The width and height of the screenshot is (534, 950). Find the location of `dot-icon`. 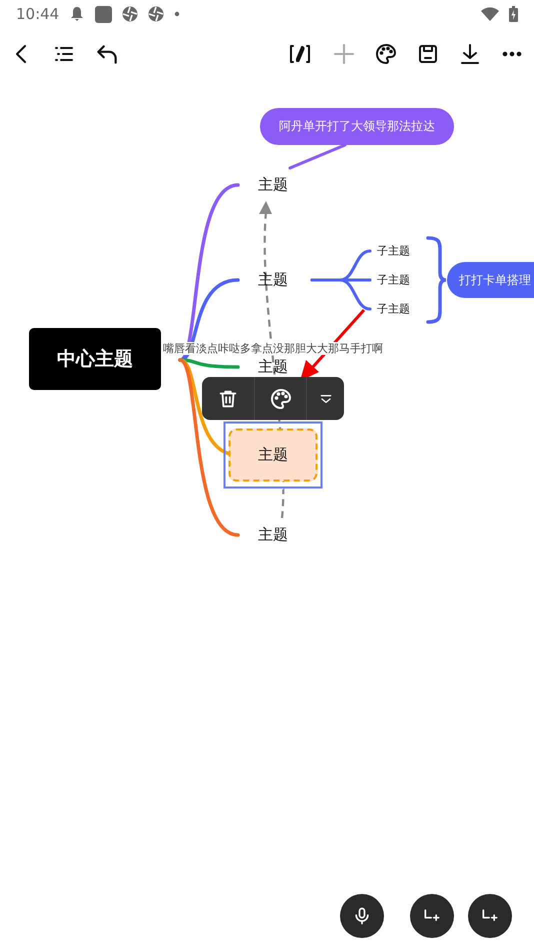

dot-icon is located at coordinates (177, 14).